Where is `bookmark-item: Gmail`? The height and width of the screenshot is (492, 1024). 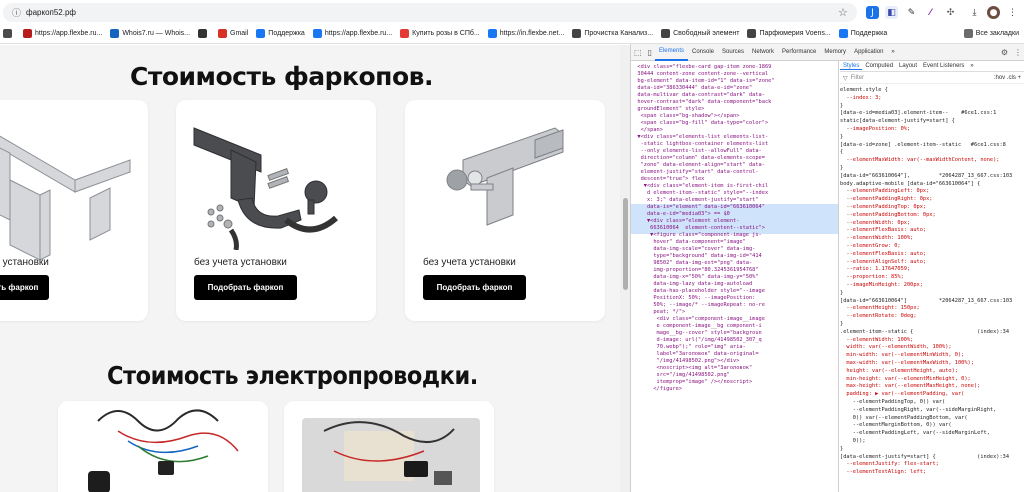
bookmark-item: Gmail is located at coordinates (234, 34).